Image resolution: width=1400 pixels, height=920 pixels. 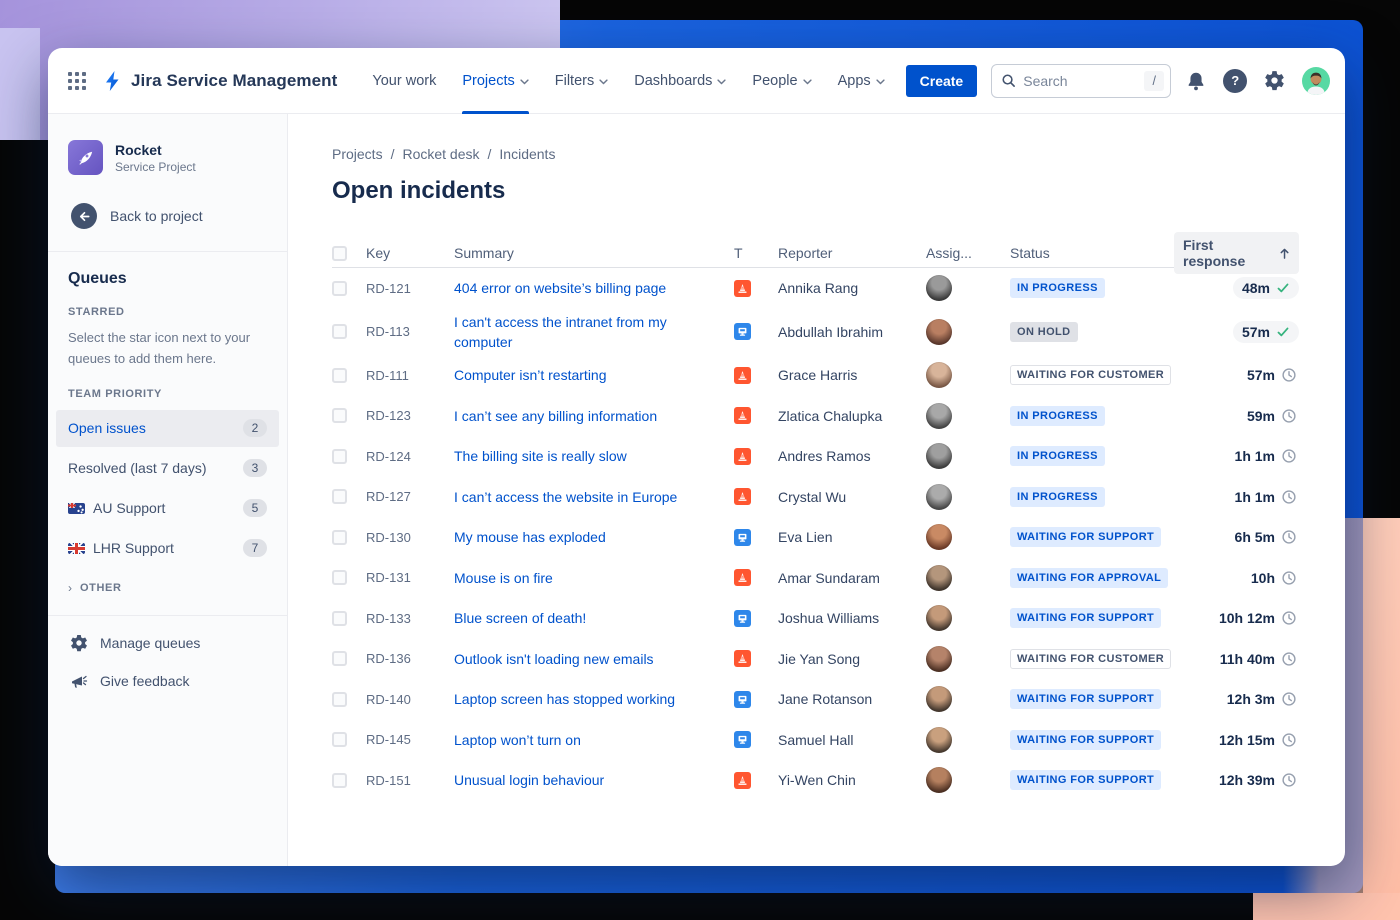 What do you see at coordinates (255, 548) in the screenshot?
I see `queue-count-badge: 7` at bounding box center [255, 548].